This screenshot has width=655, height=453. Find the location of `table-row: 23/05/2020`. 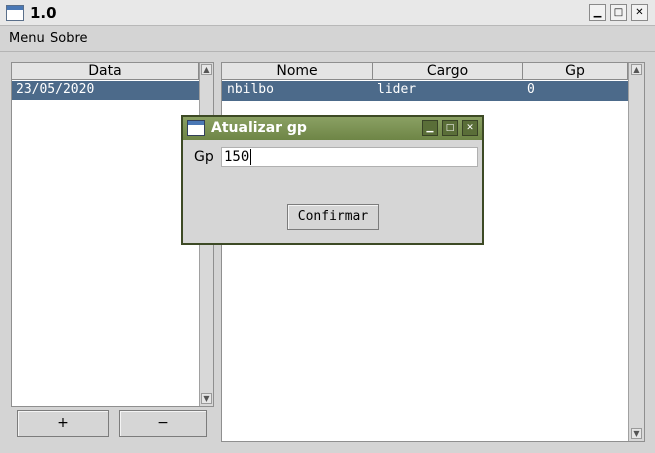

table-row: 23/05/2020 is located at coordinates (105, 90).